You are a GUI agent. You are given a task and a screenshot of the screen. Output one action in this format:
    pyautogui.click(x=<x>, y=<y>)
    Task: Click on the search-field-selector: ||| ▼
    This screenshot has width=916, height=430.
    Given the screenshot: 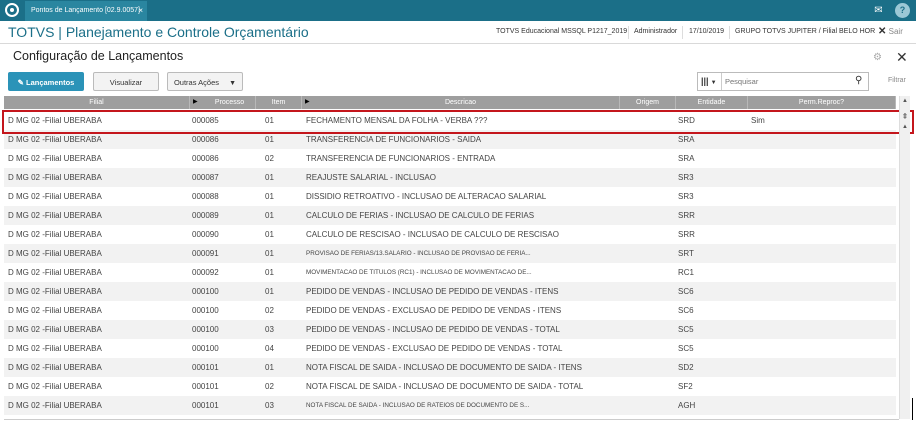 What is the action you would take?
    pyautogui.click(x=710, y=81)
    